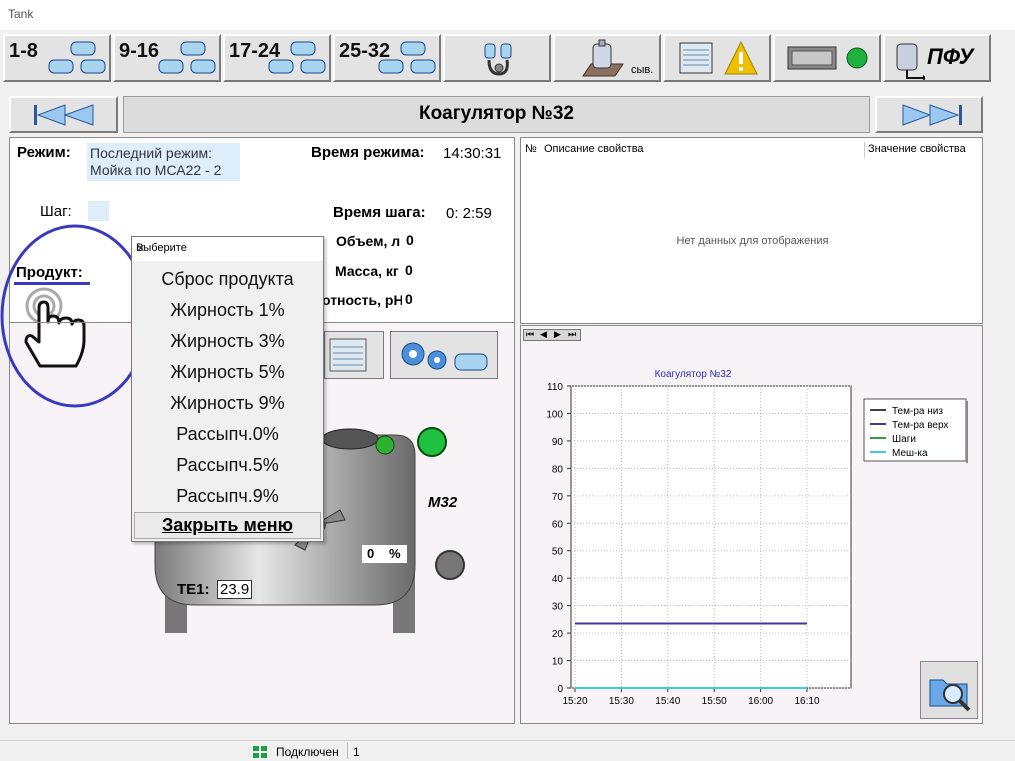 The image size is (1015, 761). I want to click on legend-shadow, so click(967, 432).